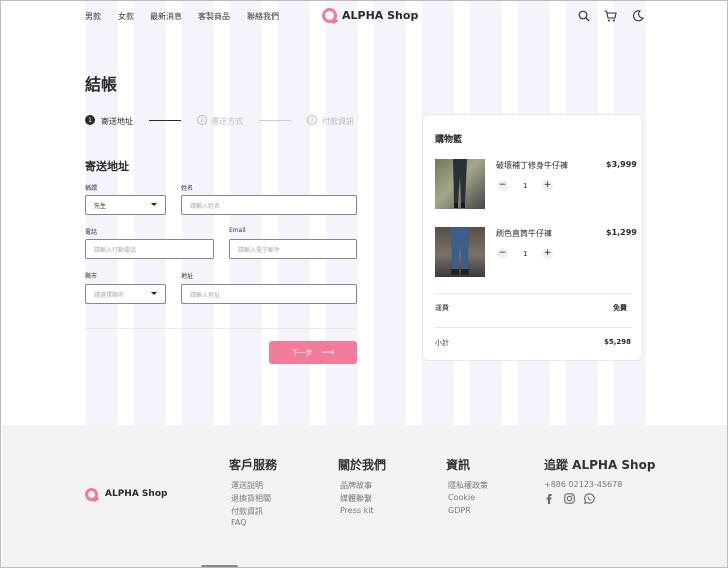 This screenshot has height=568, width=728. Describe the element at coordinates (187, 276) in the screenshot. I see `address-label: 地址` at that location.